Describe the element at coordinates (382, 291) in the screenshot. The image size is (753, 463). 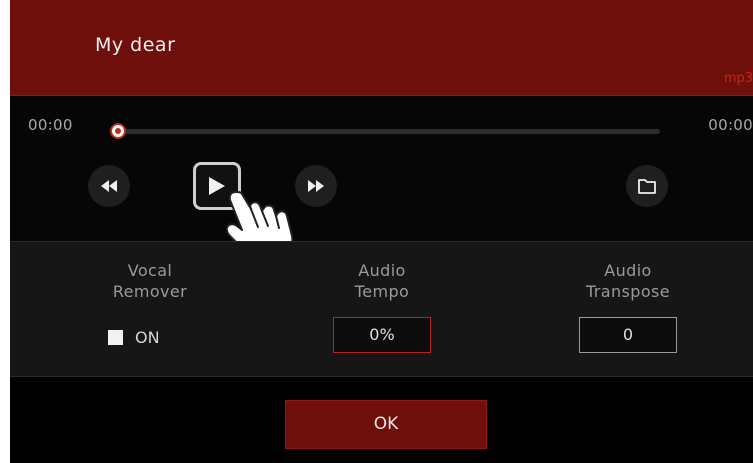
I see `audio-tempo-label-line2: Tempo` at that location.